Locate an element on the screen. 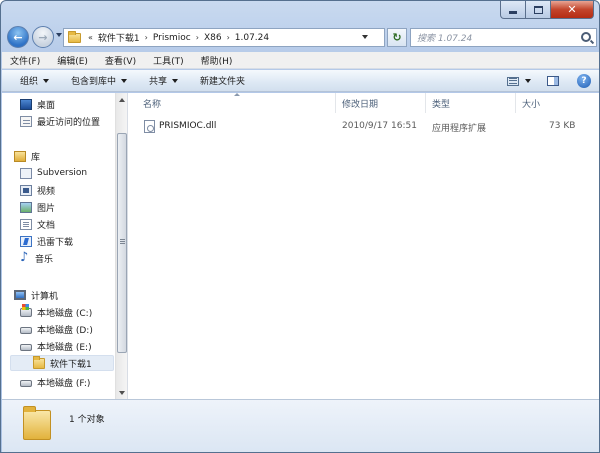 The image size is (600, 453). nav-item-desktop: 桌面 is located at coordinates (37, 104).